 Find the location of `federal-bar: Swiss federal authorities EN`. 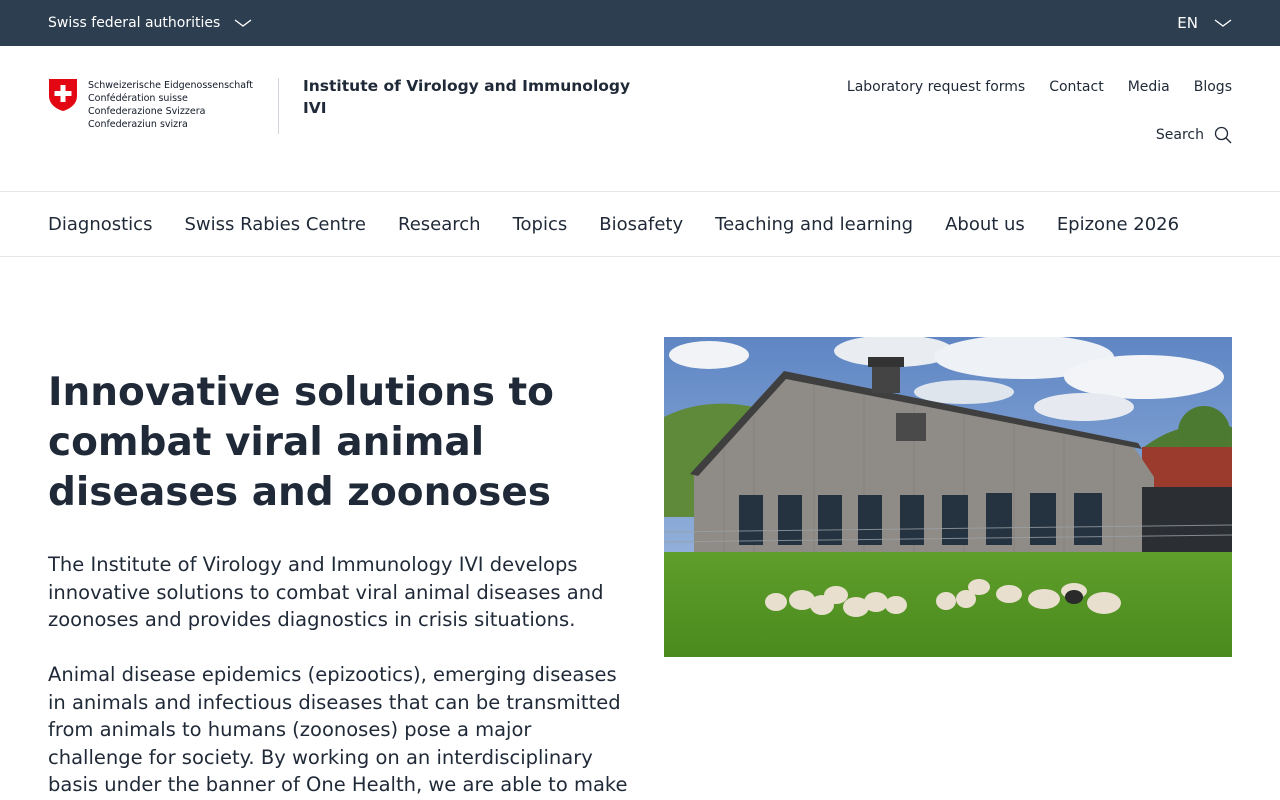

federal-bar: Swiss federal authorities EN is located at coordinates (640, 23).